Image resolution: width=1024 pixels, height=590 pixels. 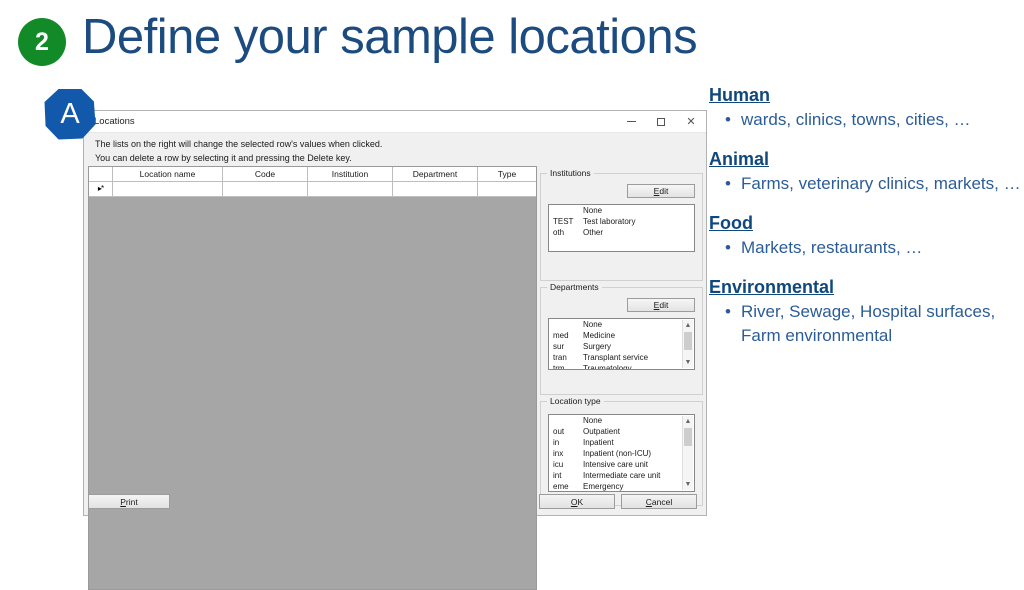 I want to click on list-item: TEST Test laboratory, so click(x=621, y=221).